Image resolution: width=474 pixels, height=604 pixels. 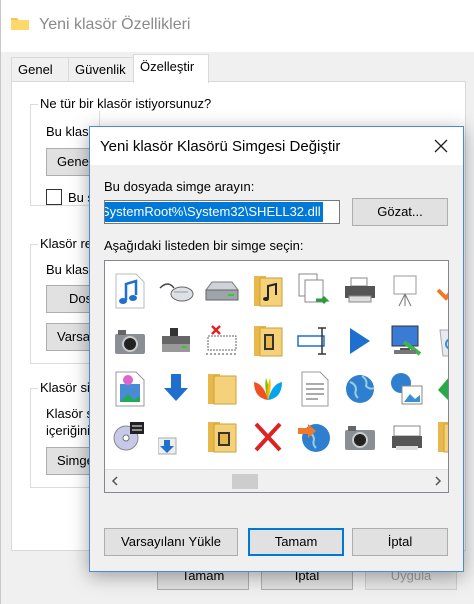 I want to click on file-search-label: Bu dosyada simge arayın:, so click(x=179, y=186).